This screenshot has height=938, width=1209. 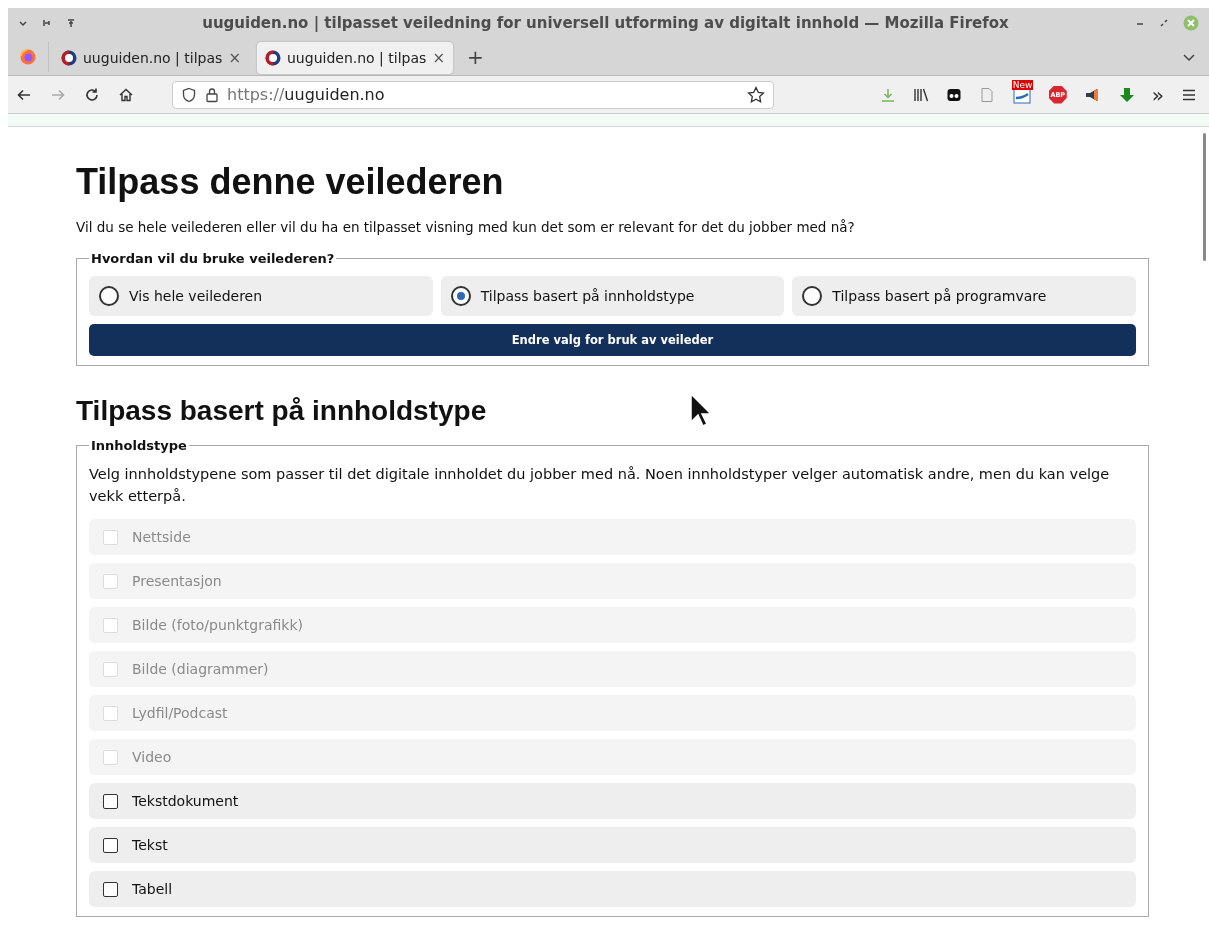 What do you see at coordinates (756, 94) in the screenshot?
I see `star-icon` at bounding box center [756, 94].